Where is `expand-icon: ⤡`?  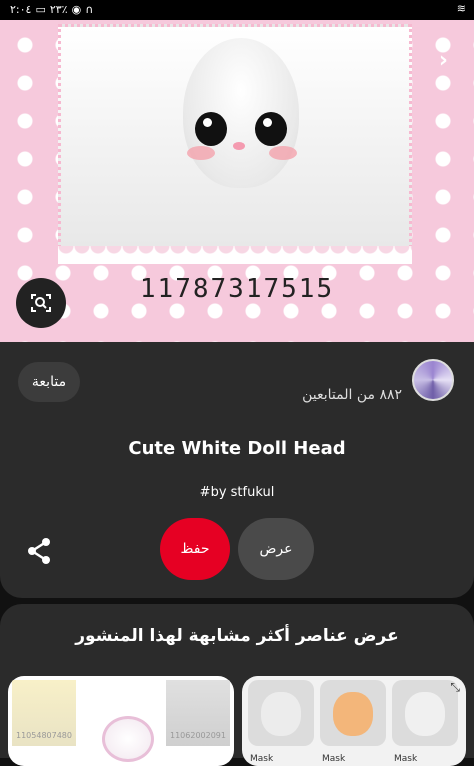
expand-icon: ⤡ is located at coordinates (455, 687).